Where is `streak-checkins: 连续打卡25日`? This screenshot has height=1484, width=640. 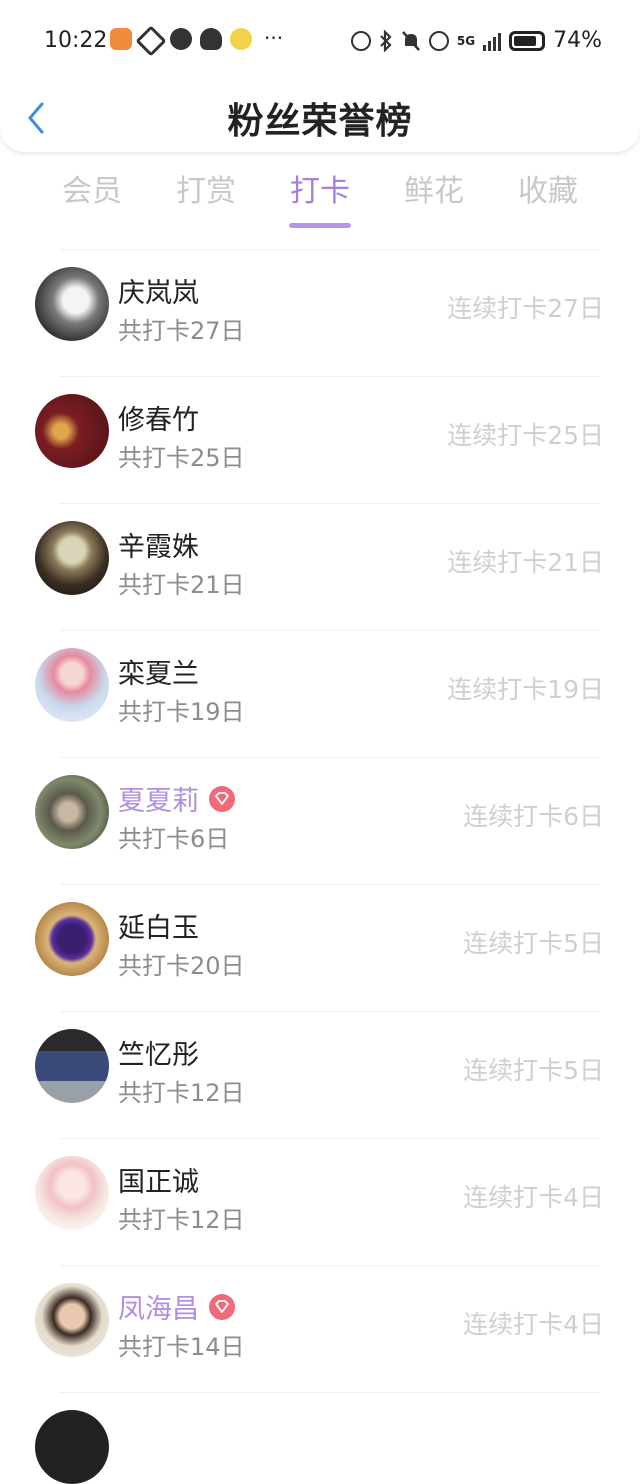 streak-checkins: 连续打卡25日 is located at coordinates (525, 435).